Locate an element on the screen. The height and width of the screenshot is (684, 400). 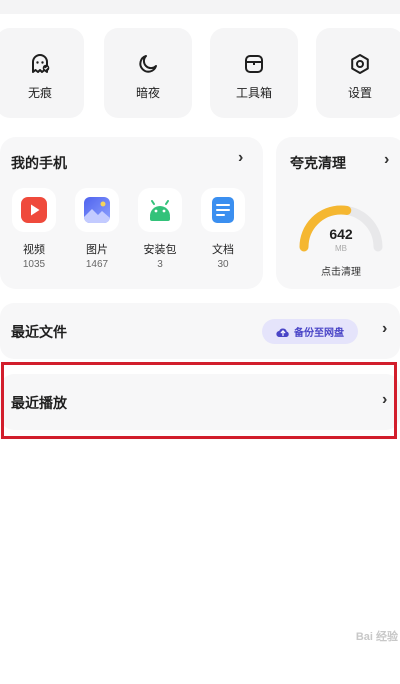
category-name: 文档 is located at coordinates (223, 250).